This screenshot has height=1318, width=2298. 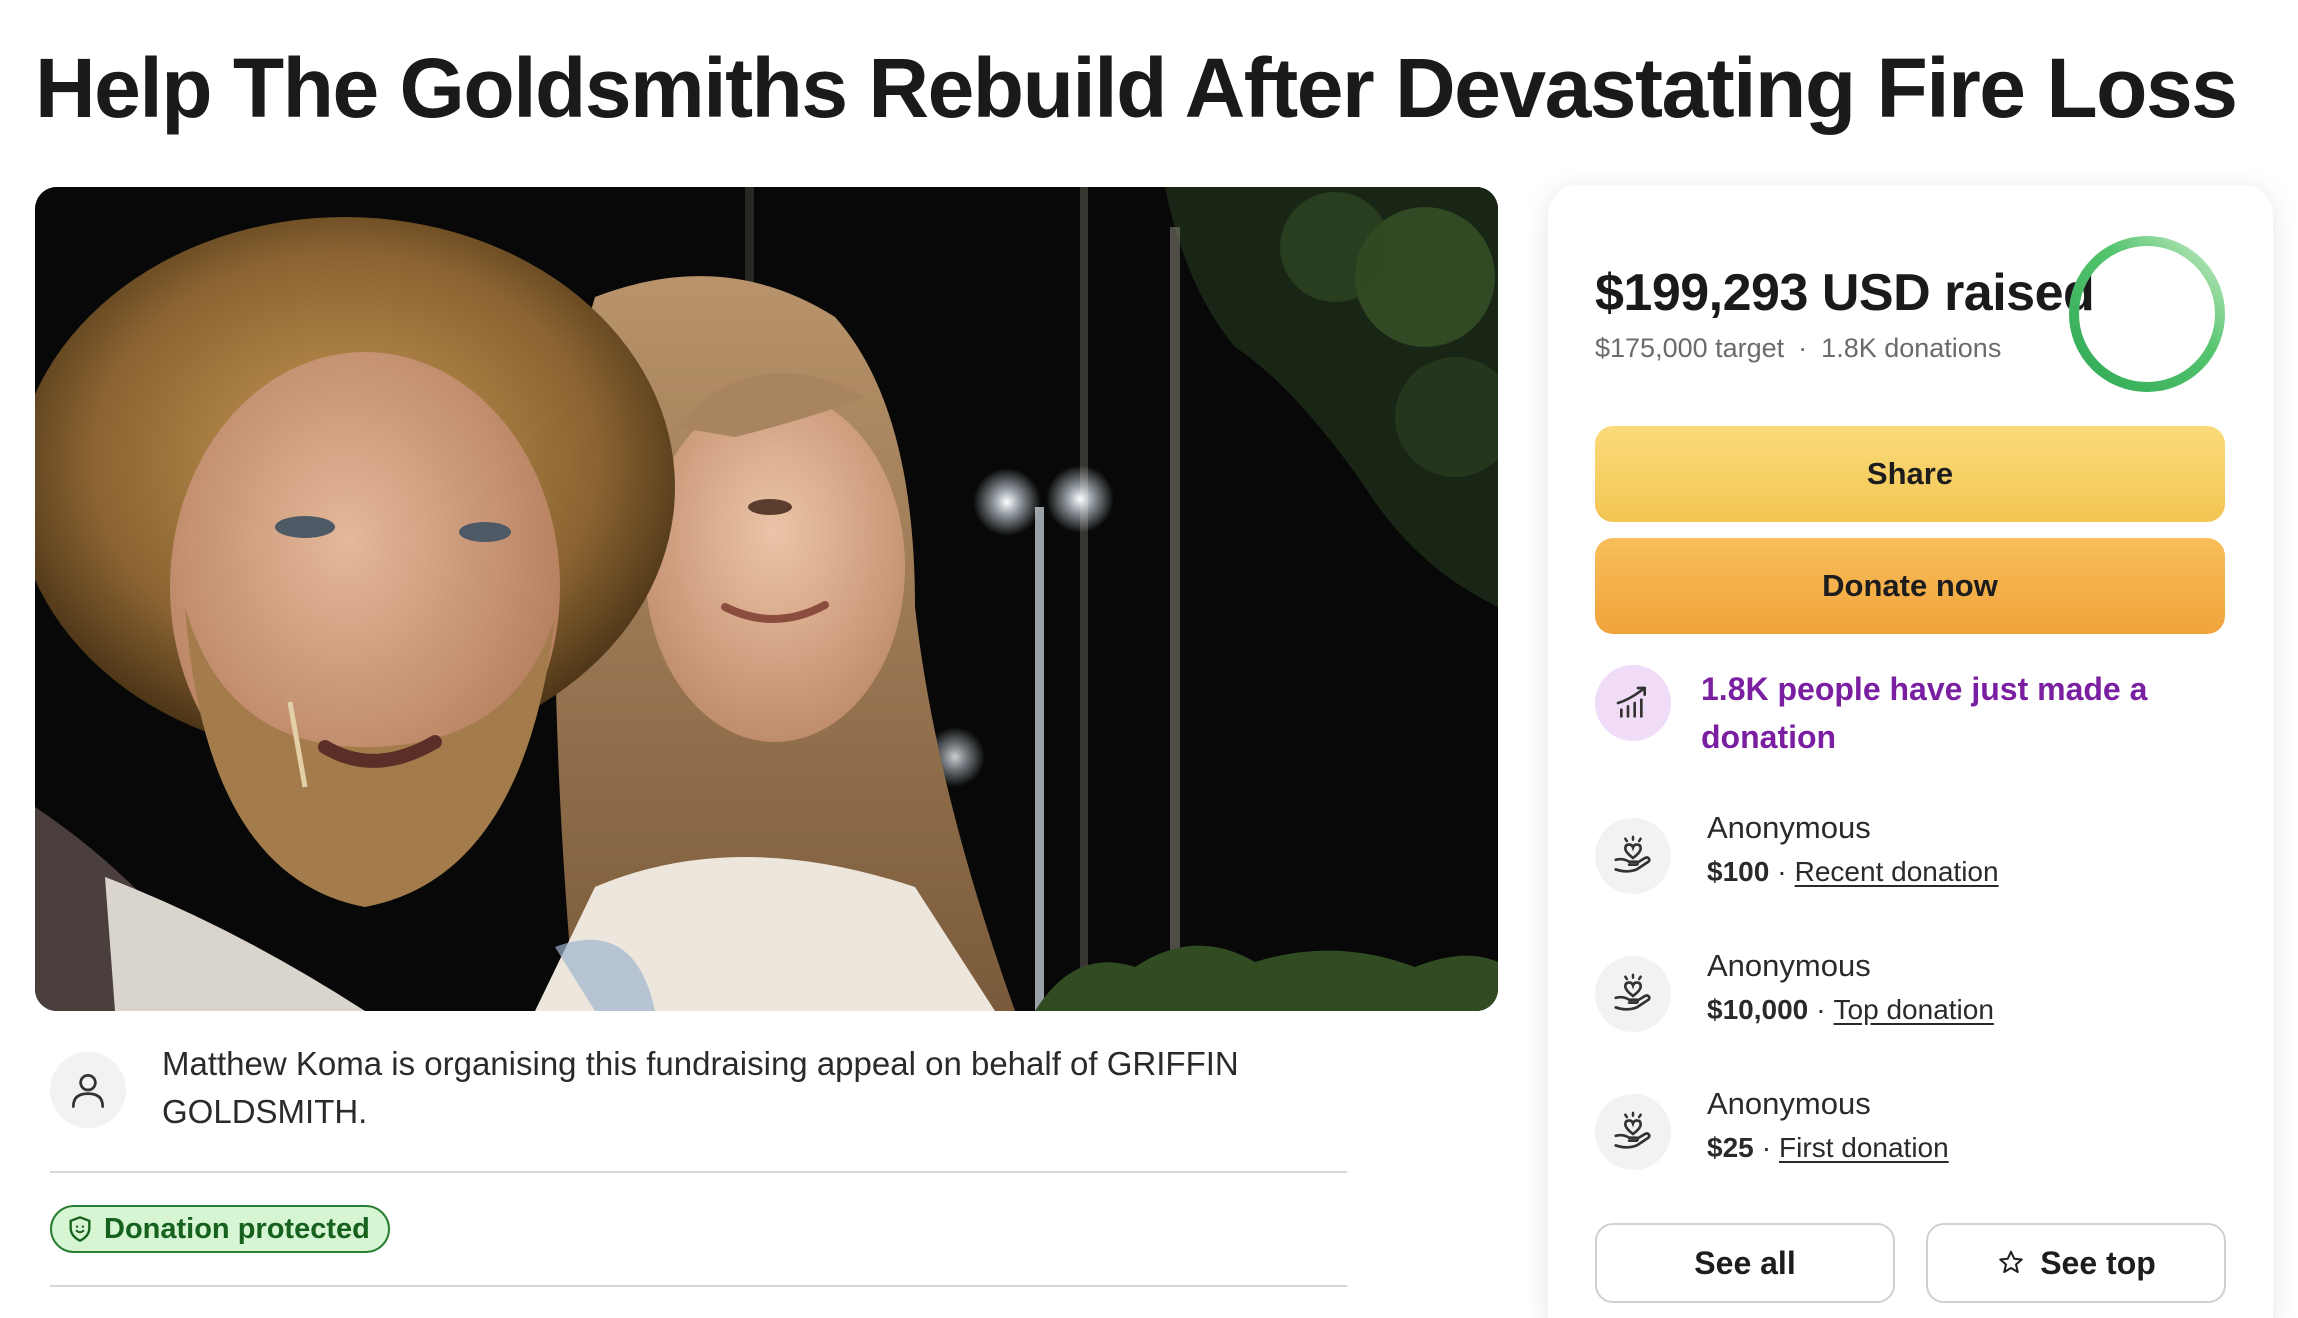 I want to click on donor-amount: $10,000, so click(x=1758, y=1009).